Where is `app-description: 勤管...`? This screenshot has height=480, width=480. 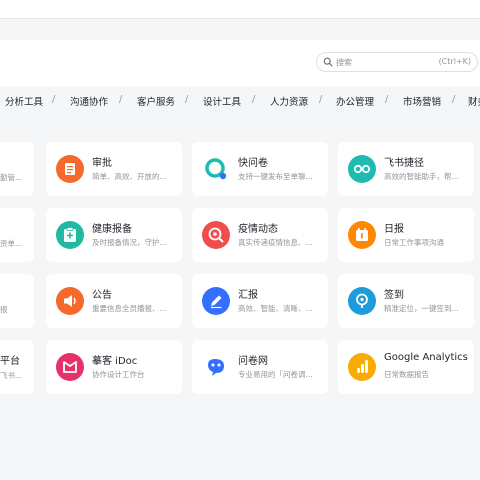 app-description: 勤管... is located at coordinates (11, 177).